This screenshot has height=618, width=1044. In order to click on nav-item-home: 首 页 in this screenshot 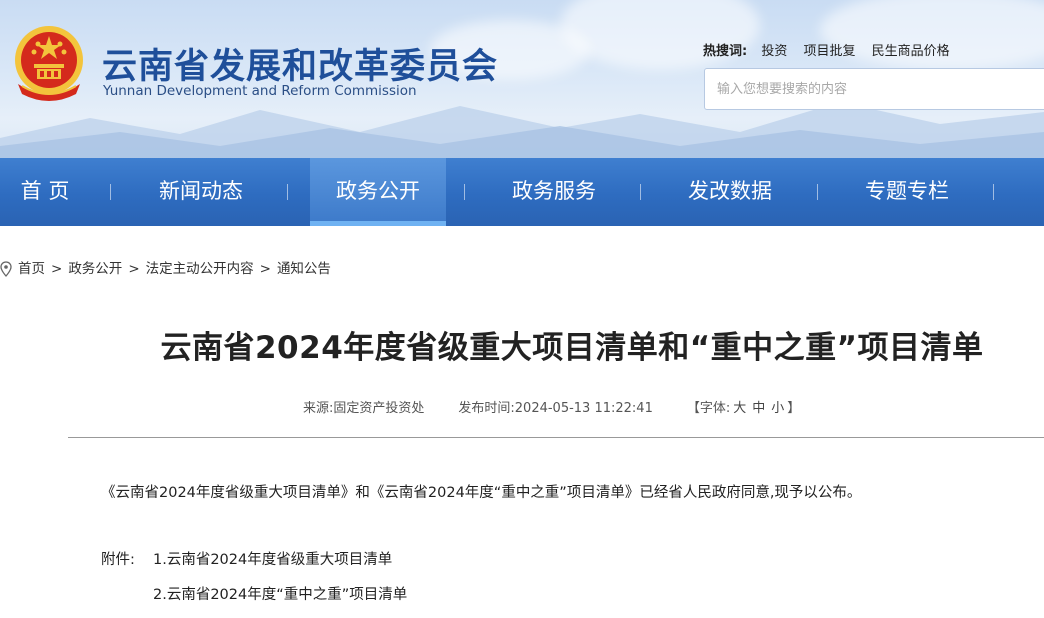, I will do `click(45, 192)`.